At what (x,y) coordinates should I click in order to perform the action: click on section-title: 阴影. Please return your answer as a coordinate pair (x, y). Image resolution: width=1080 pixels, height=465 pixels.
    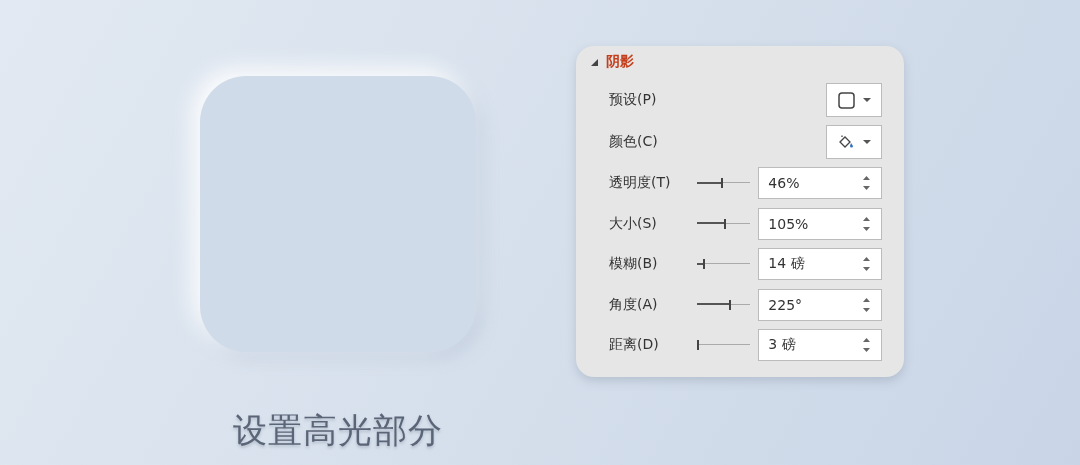
    Looking at the image, I should click on (620, 62).